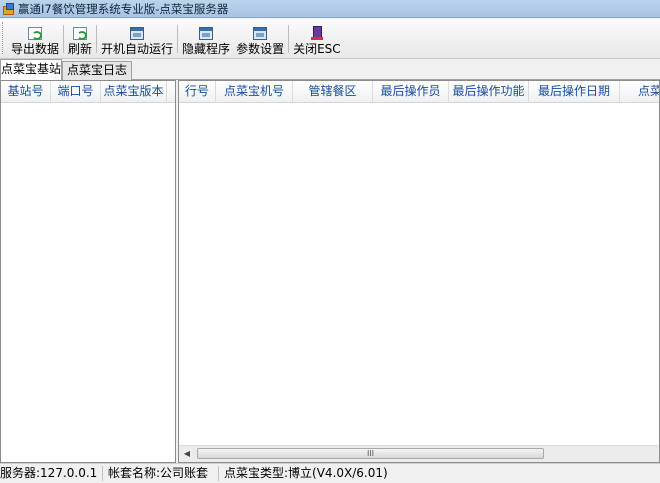 The image size is (660, 483). Describe the element at coordinates (187, 454) in the screenshot. I see `scroll-left-icon: ◀` at that location.